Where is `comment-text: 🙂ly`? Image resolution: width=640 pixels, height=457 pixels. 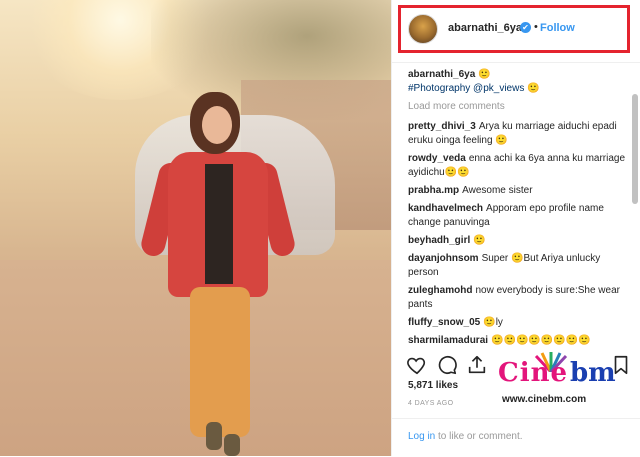 comment-text: 🙂ly is located at coordinates (493, 322).